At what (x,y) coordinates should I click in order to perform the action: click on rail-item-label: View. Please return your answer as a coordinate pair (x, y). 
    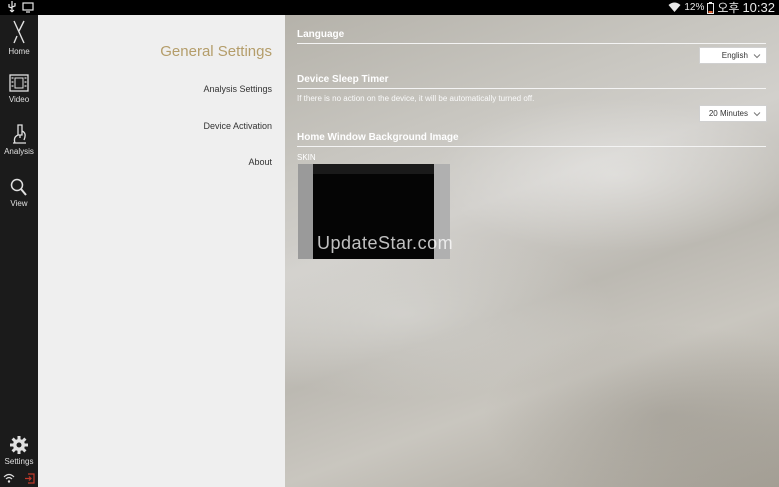
    Looking at the image, I should click on (19, 203).